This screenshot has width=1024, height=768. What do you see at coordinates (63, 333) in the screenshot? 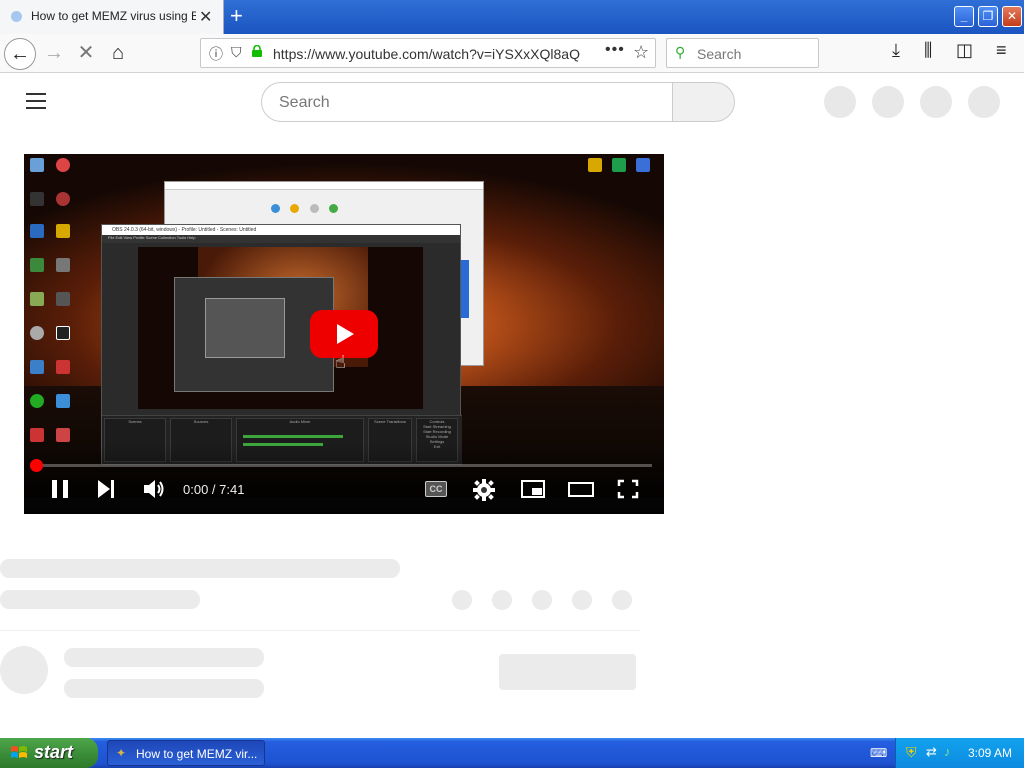
I see `epic-games-icon` at bounding box center [63, 333].